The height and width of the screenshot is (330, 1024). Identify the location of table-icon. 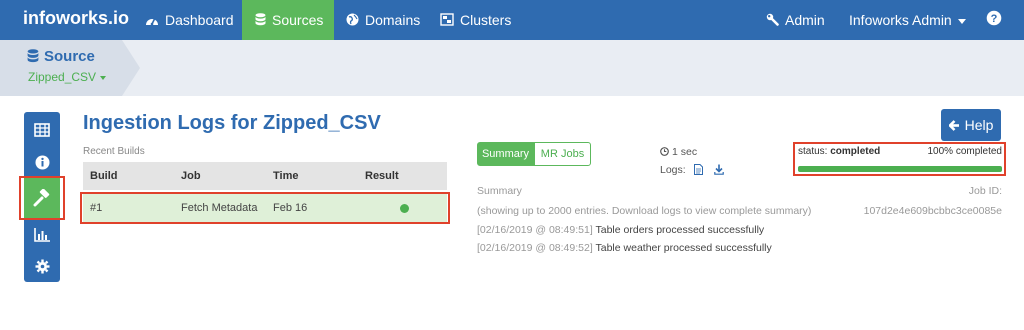
(42, 130).